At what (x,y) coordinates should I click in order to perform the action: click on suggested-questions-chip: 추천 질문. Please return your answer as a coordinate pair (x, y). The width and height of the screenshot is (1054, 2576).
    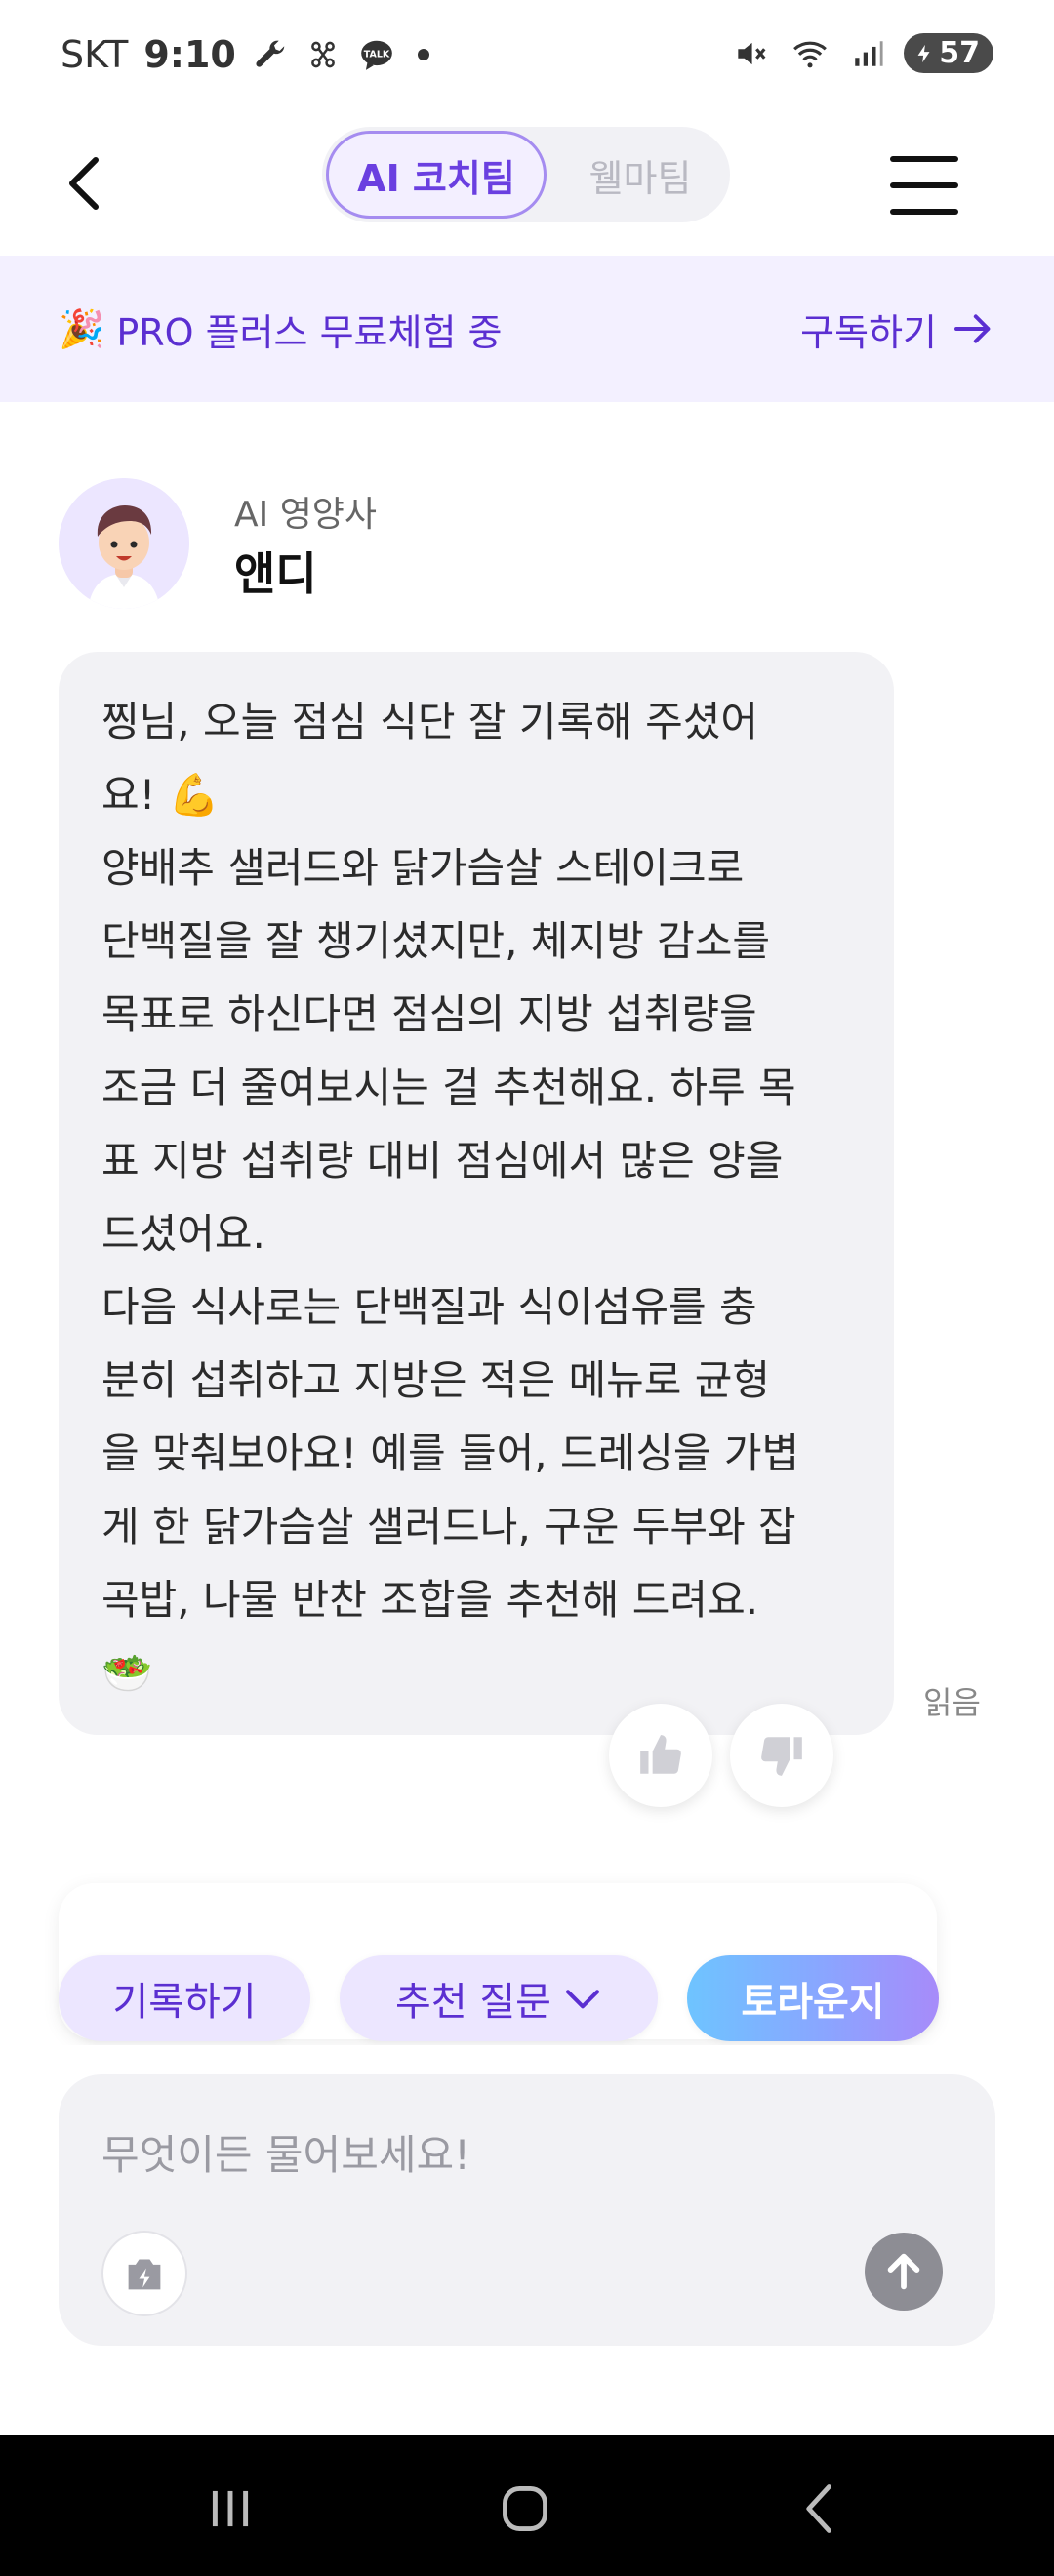
    Looking at the image, I should click on (499, 1998).